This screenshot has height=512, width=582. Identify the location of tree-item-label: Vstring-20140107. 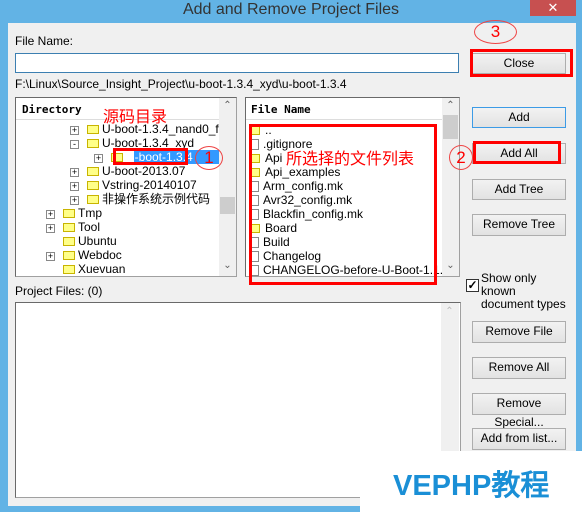
(149, 185).